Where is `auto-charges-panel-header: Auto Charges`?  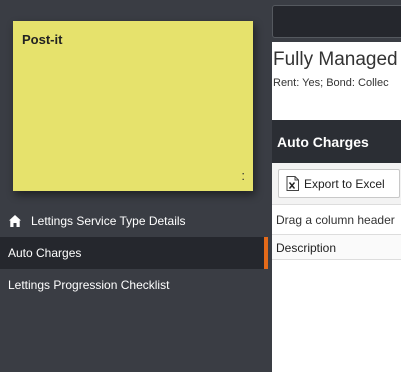
auto-charges-panel-header: Auto Charges is located at coordinates (336, 141).